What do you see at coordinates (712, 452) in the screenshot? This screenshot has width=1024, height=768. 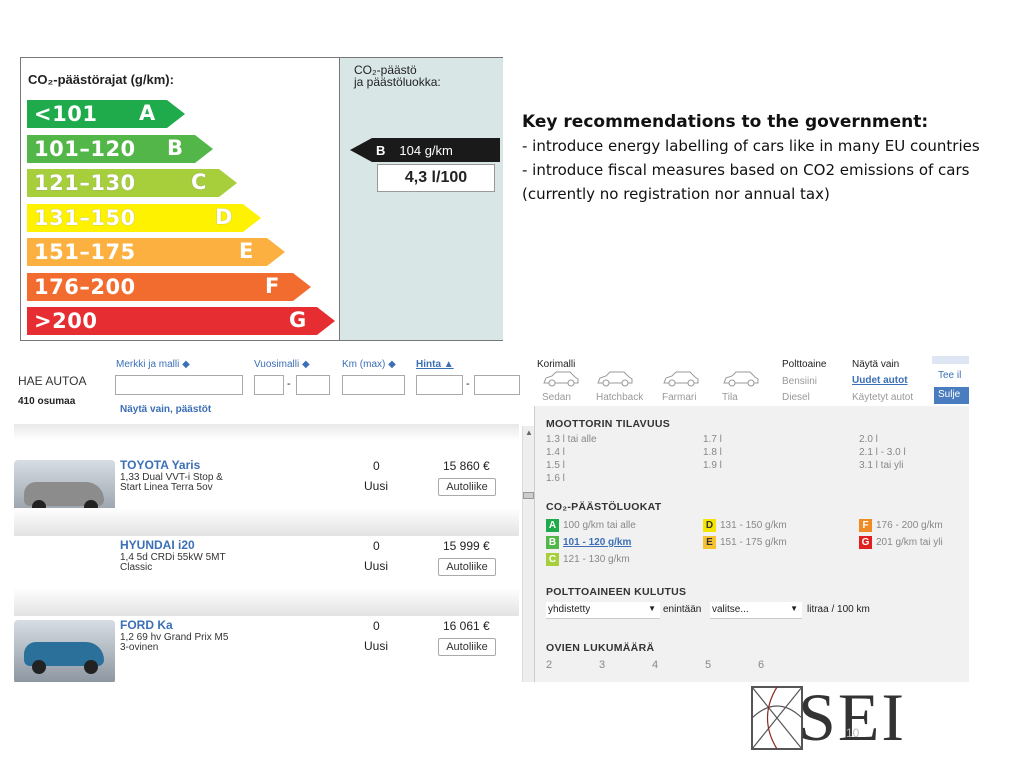 I see `engine-option: 1.8 l` at bounding box center [712, 452].